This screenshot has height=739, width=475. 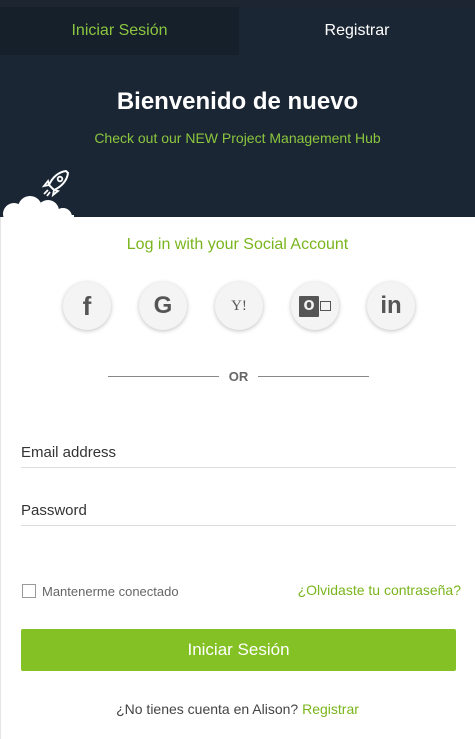 I want to click on facebook-login-button: f, so click(x=87, y=306).